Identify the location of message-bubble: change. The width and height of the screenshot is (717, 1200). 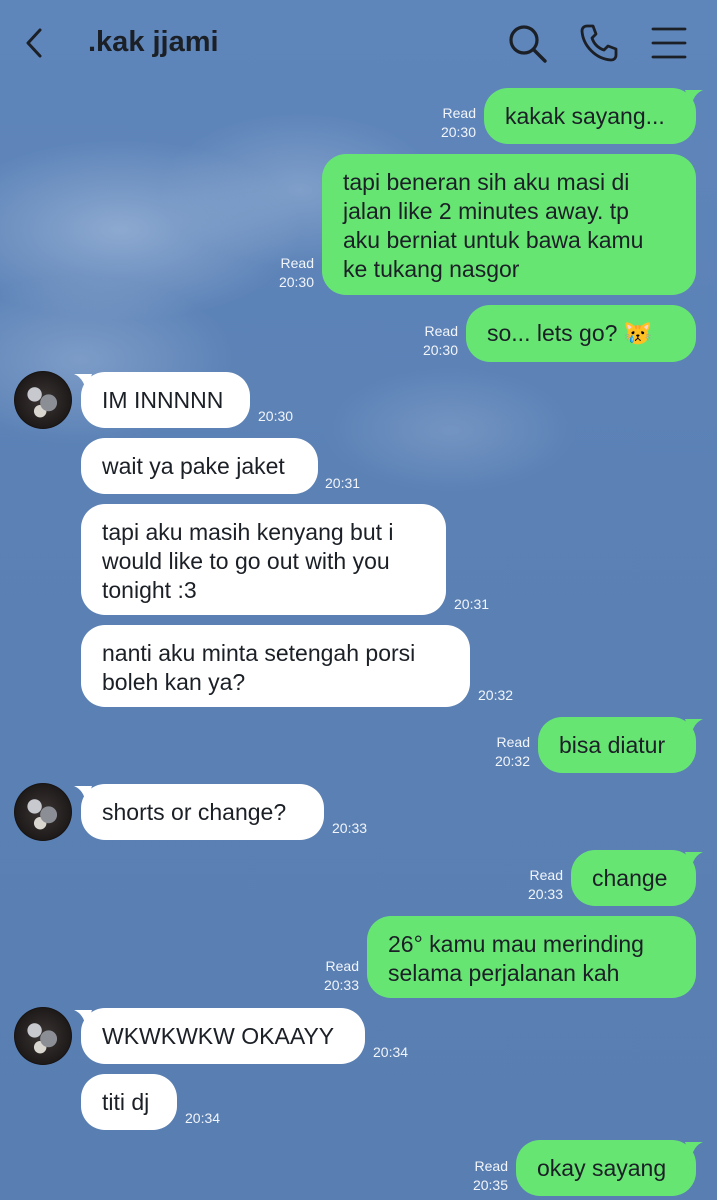
(633, 878).